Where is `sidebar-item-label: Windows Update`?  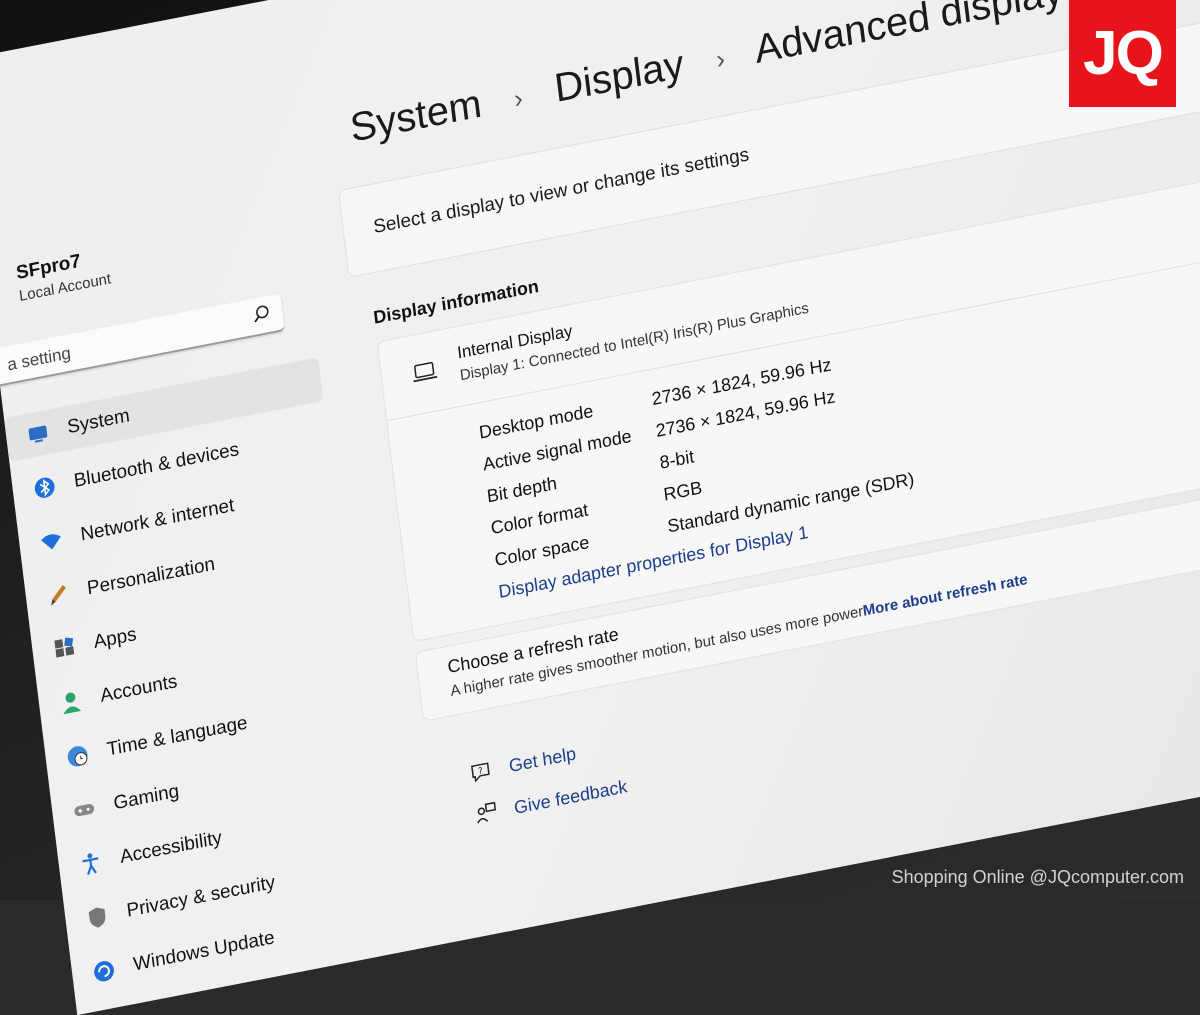
sidebar-item-label: Windows Update is located at coordinates (204, 951).